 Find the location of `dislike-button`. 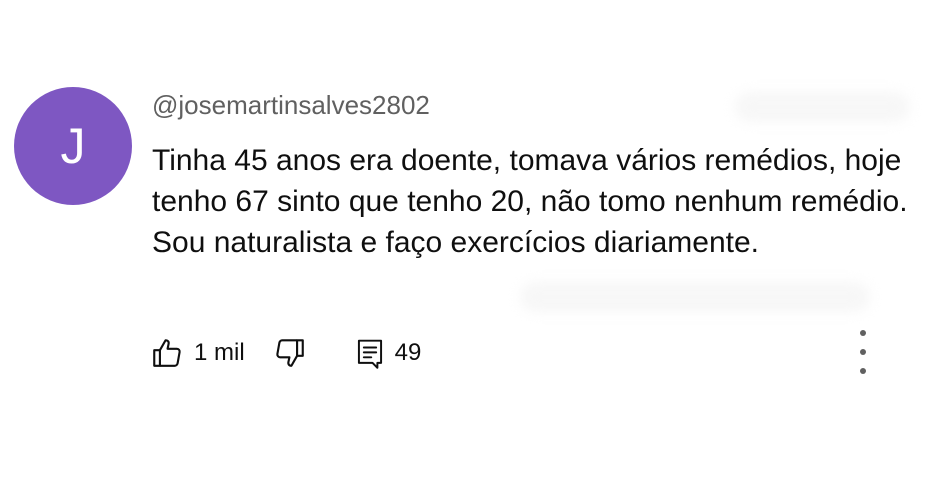

dislike-button is located at coordinates (290, 353).